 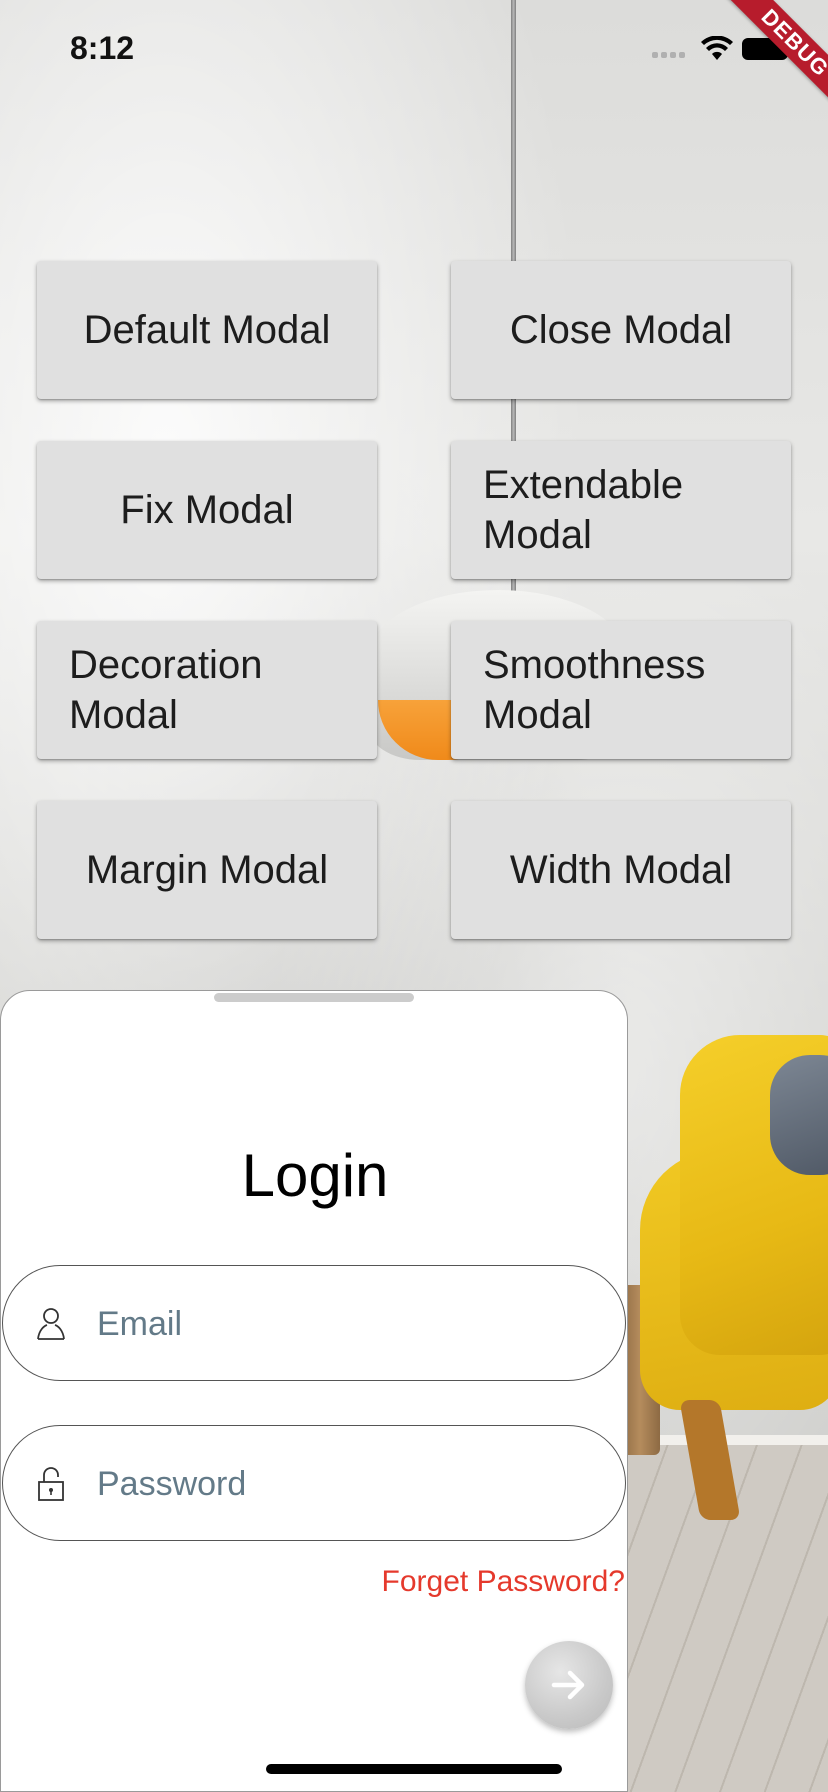 I want to click on default-modal-button: Default Modal, so click(x=207, y=330).